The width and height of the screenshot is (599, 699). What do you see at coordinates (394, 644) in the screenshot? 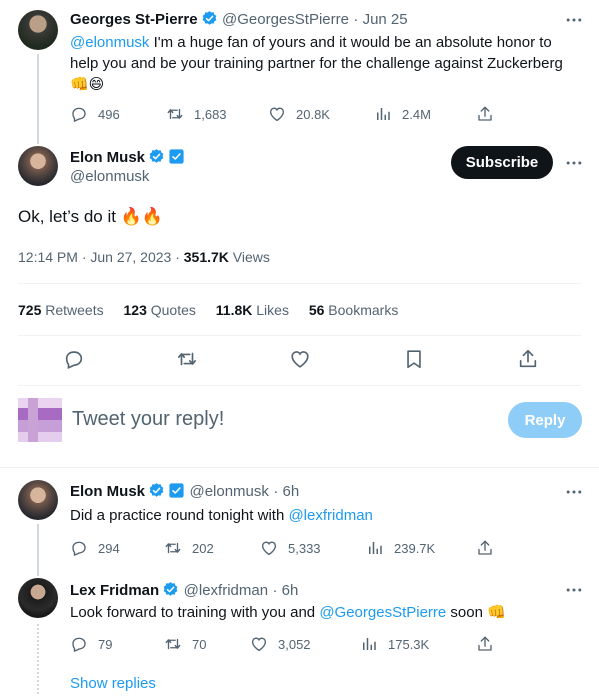
I see `views-button: 175.3K` at bounding box center [394, 644].